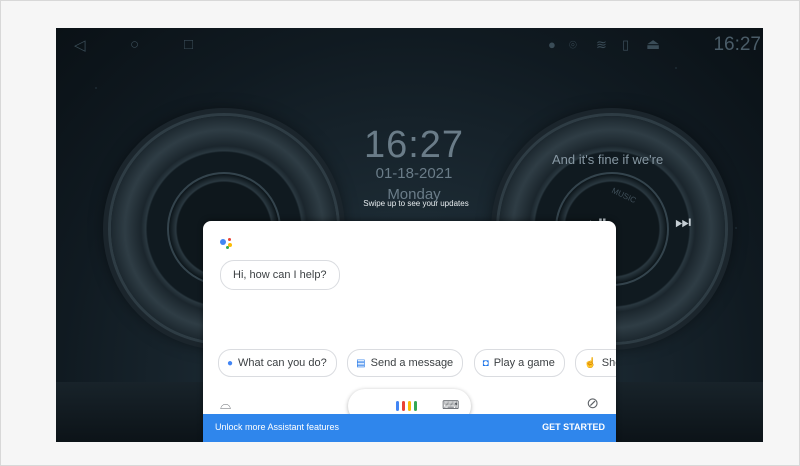  What do you see at coordinates (573, 44) in the screenshot?
I see `location-icon: ⌾` at bounding box center [573, 44].